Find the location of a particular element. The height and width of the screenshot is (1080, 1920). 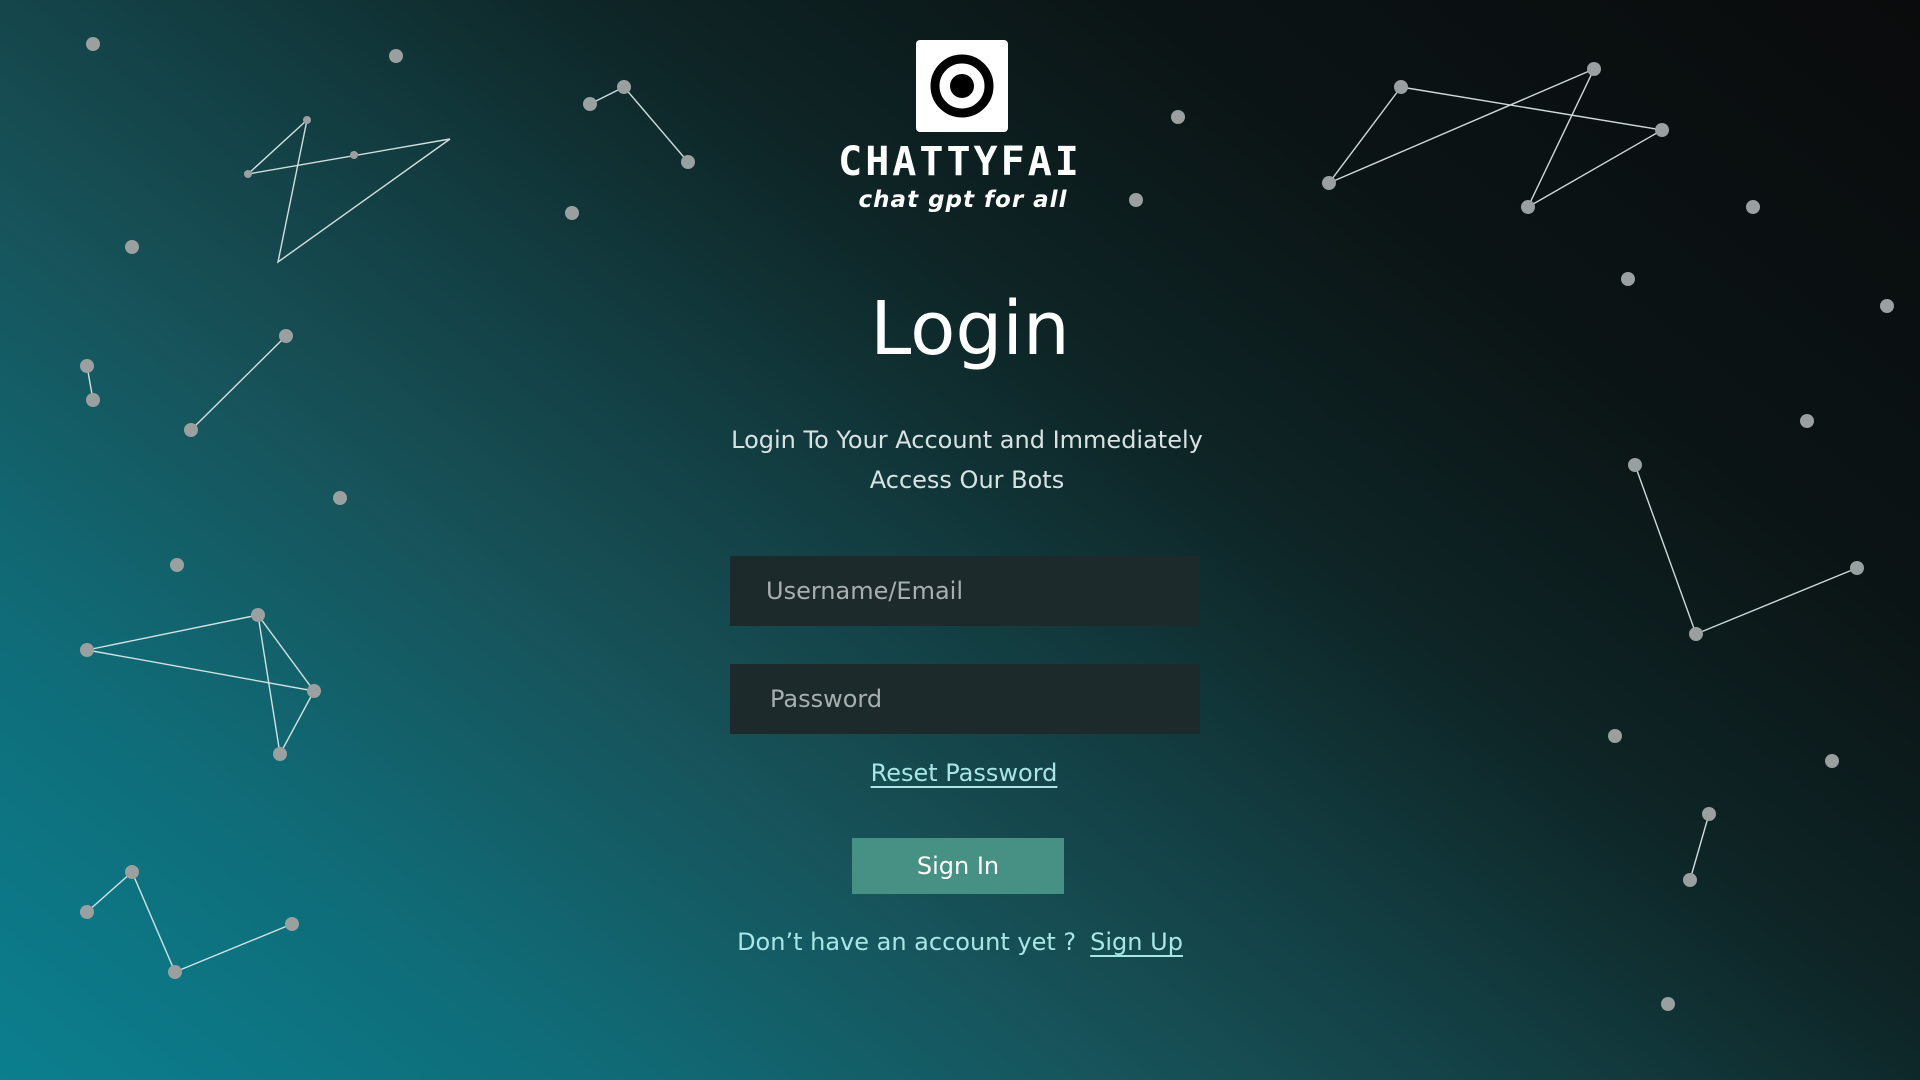

password-input is located at coordinates (965, 699).